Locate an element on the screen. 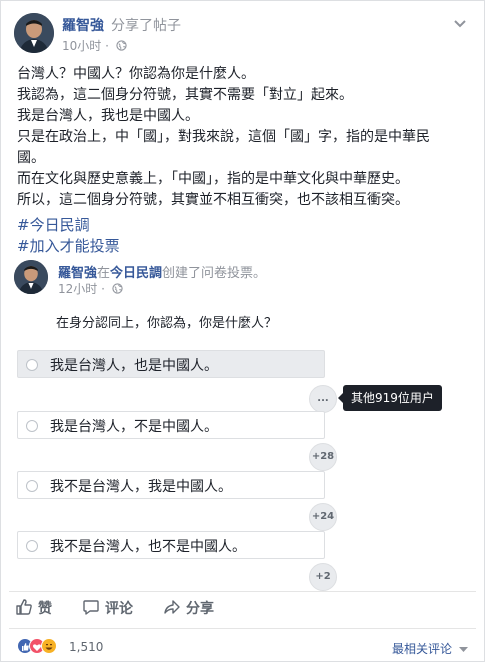 This screenshot has height=662, width=485. caret-down-icon is located at coordinates (463, 649).